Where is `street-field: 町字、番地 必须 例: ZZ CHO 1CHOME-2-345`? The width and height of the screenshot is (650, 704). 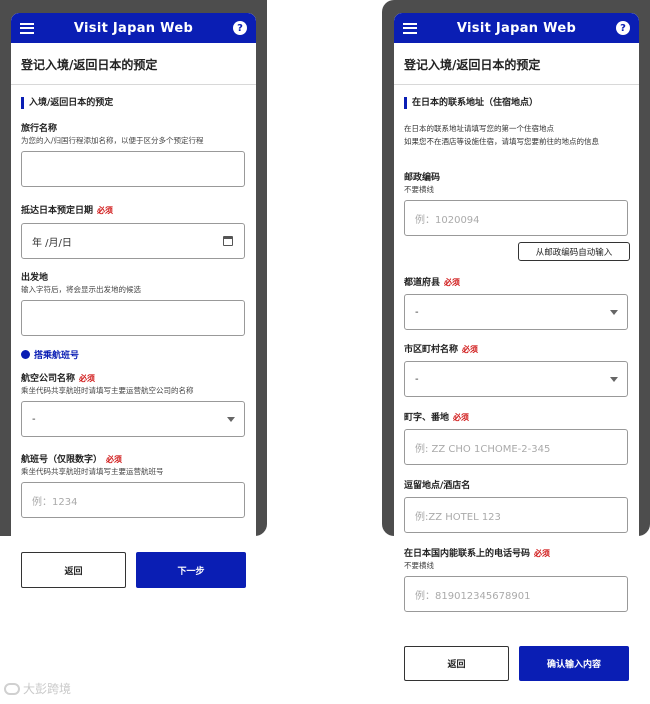
street-field: 町字、番地 必须 例: ZZ CHO 1CHOME-2-345 is located at coordinates (516, 438).